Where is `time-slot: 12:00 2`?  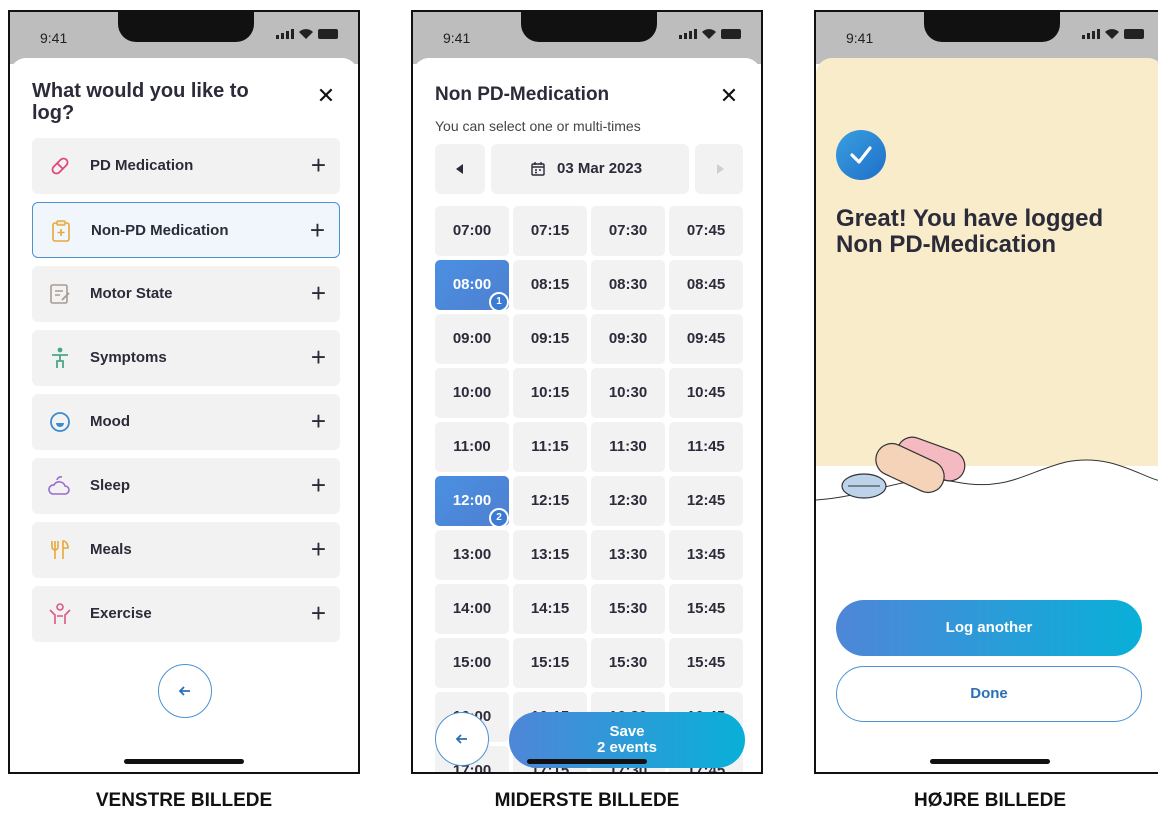
time-slot: 12:00 2 is located at coordinates (472, 502).